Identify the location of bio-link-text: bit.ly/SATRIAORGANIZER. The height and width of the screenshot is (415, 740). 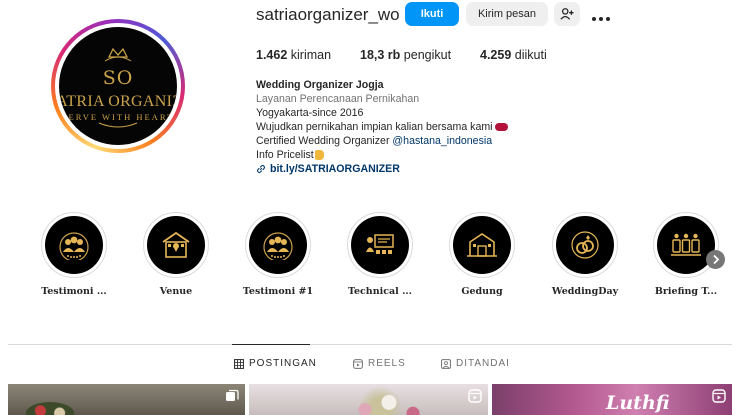
(335, 169).